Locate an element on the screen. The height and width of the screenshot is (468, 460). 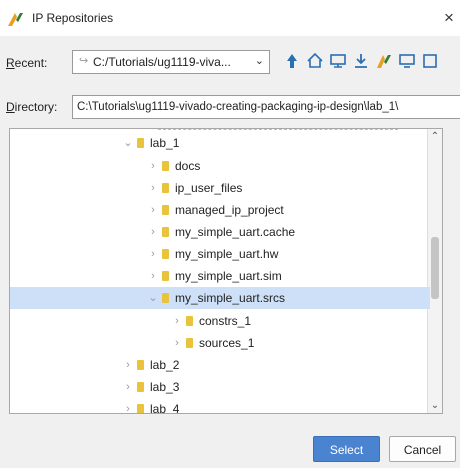
tree-row-label: docs is located at coordinates (188, 166).